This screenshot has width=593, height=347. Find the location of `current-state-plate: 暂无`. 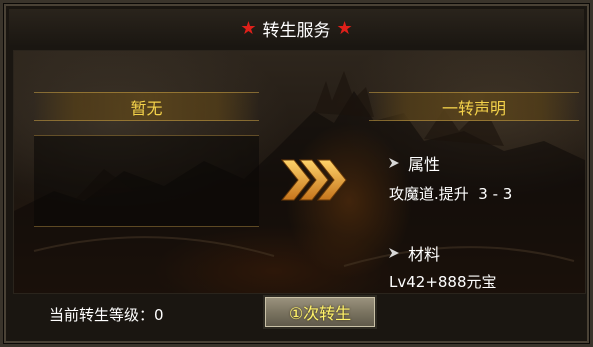

current-state-plate: 暂无 is located at coordinates (146, 106).